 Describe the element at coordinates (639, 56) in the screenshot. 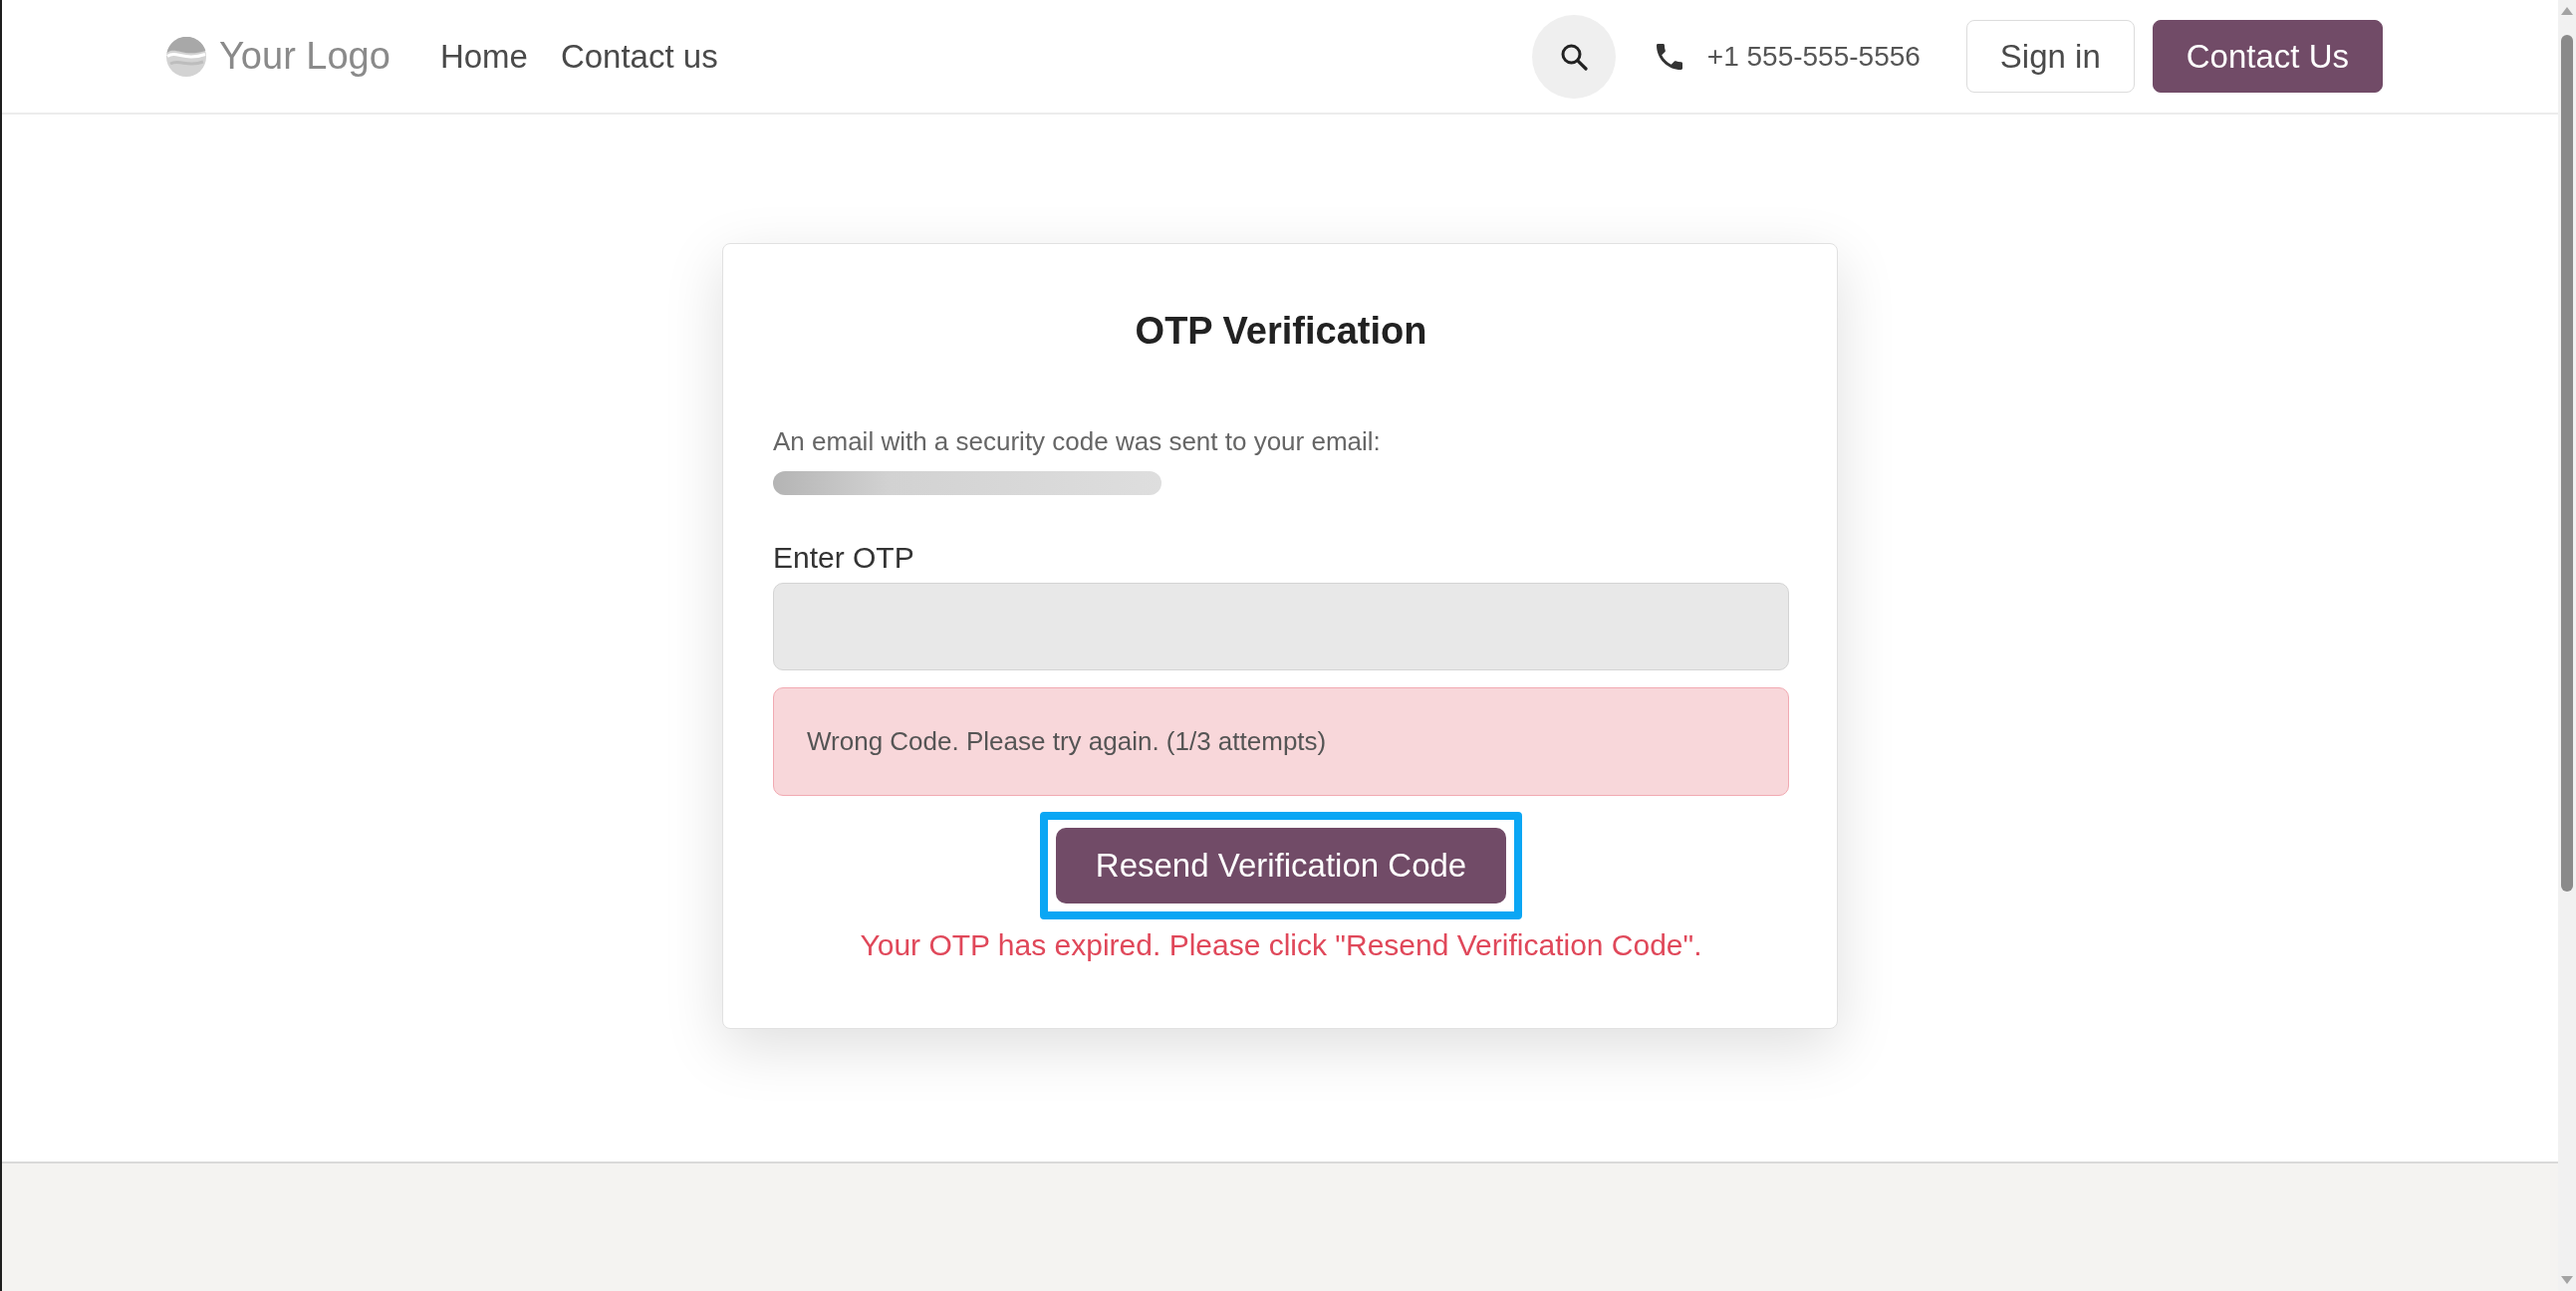

I see `nav-link: Contact us` at that location.